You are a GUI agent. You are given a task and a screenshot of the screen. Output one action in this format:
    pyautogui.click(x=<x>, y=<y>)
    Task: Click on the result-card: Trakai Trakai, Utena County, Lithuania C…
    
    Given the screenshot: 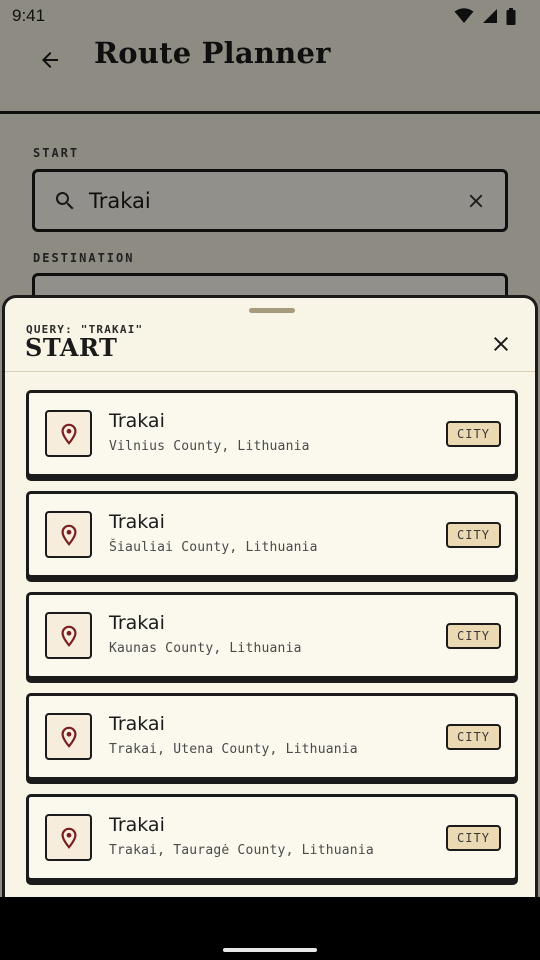 What is the action you would take?
    pyautogui.click(x=272, y=736)
    